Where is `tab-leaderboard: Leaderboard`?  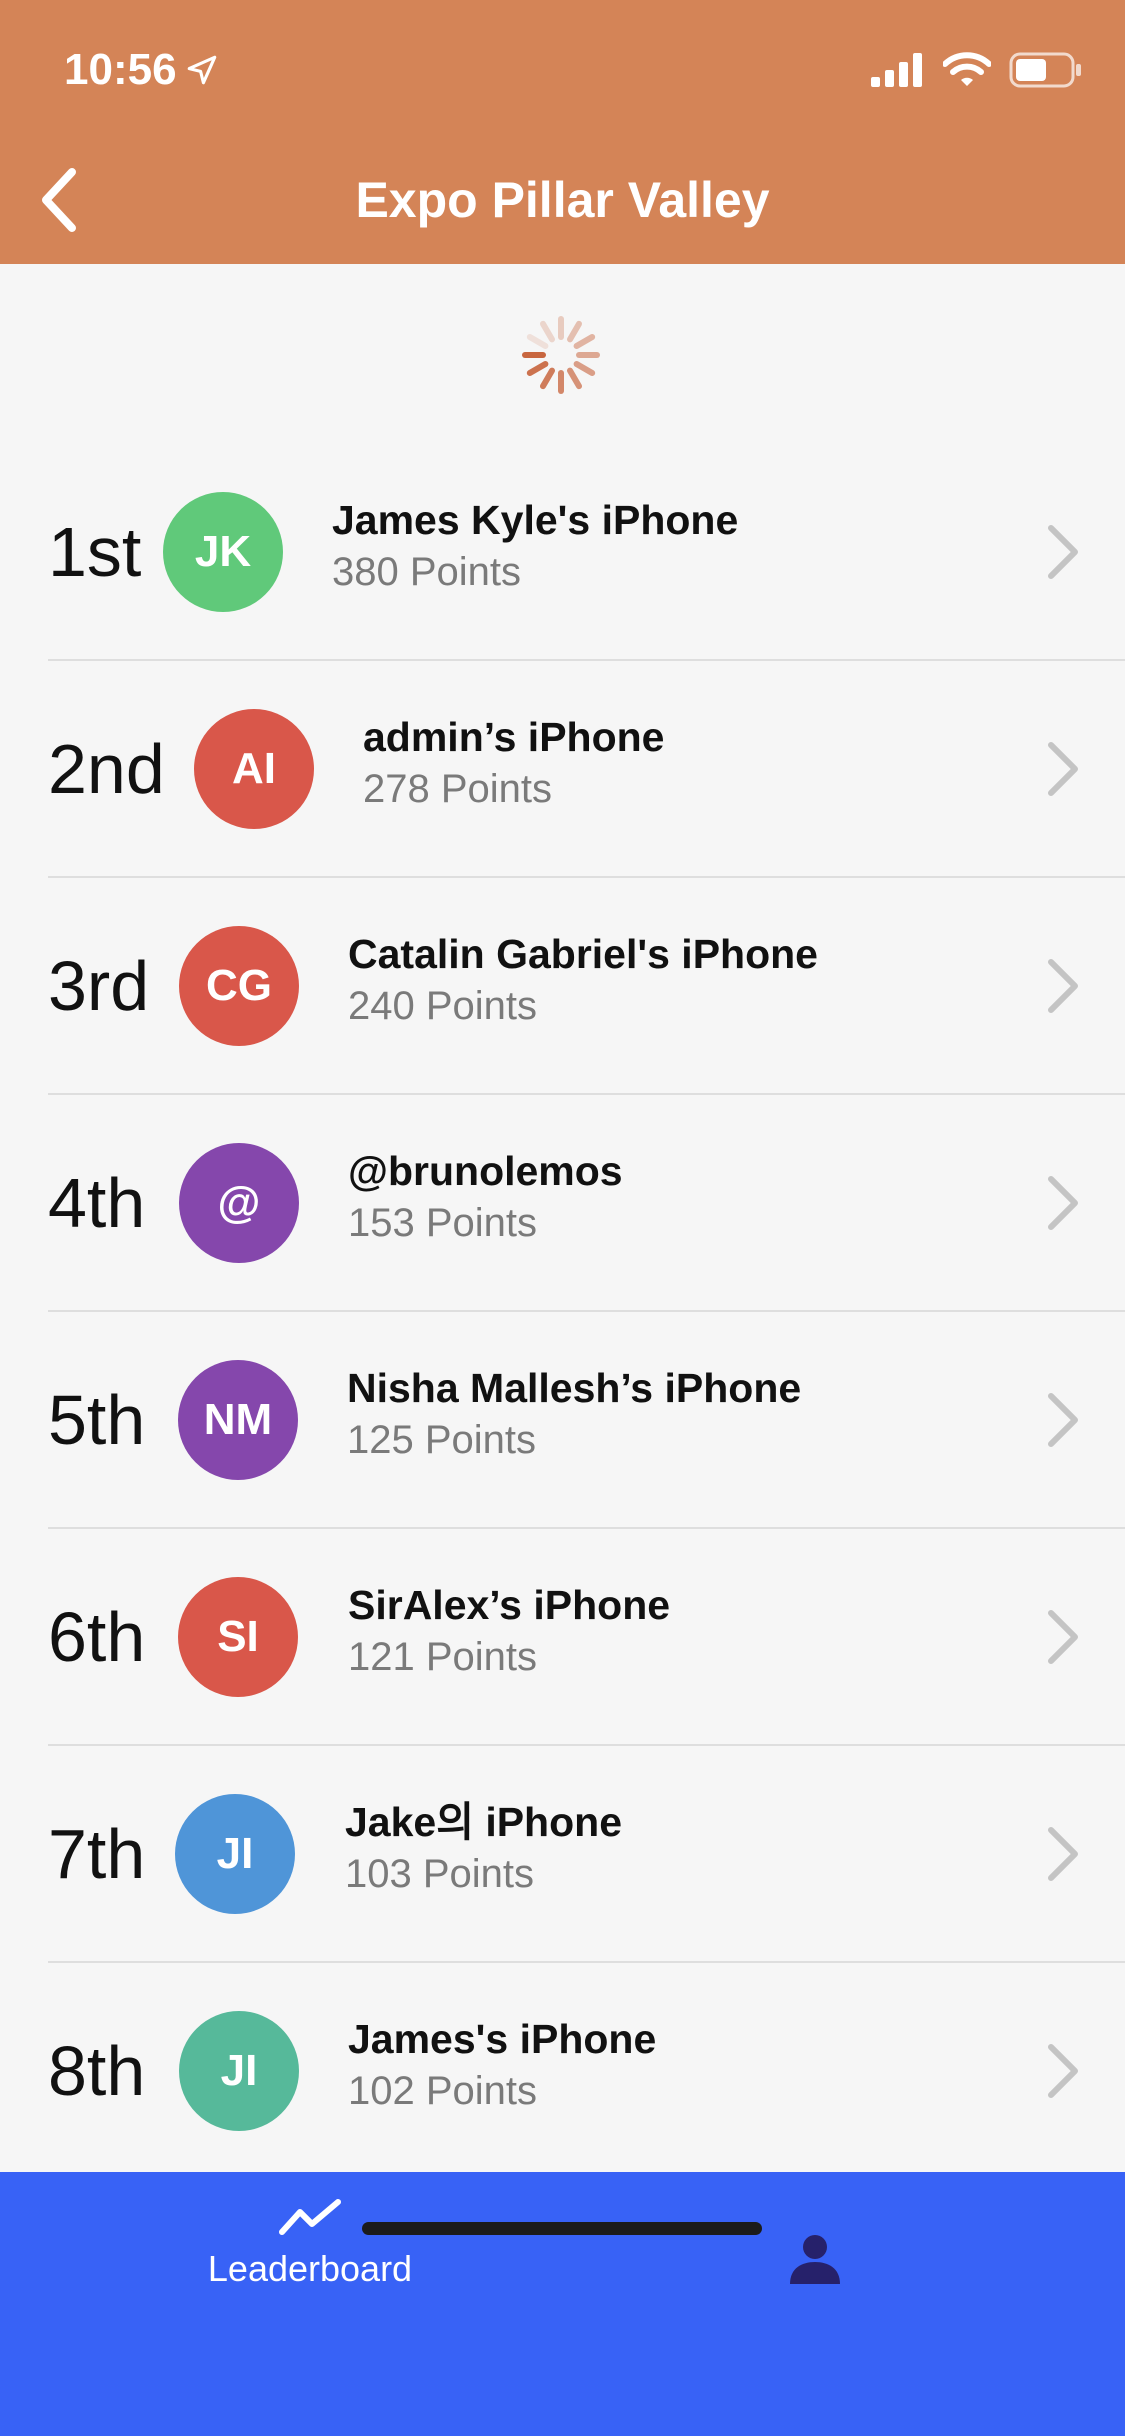
tab-leaderboard: Leaderboard is located at coordinates (310, 2258).